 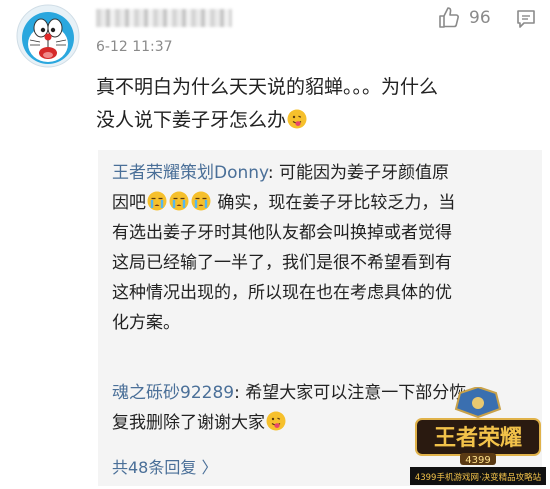 I want to click on comment-body: 真不明白为什么天天说的貂蝉。。。为什么 没人说下姜子牙怎么办, so click(x=316, y=104).